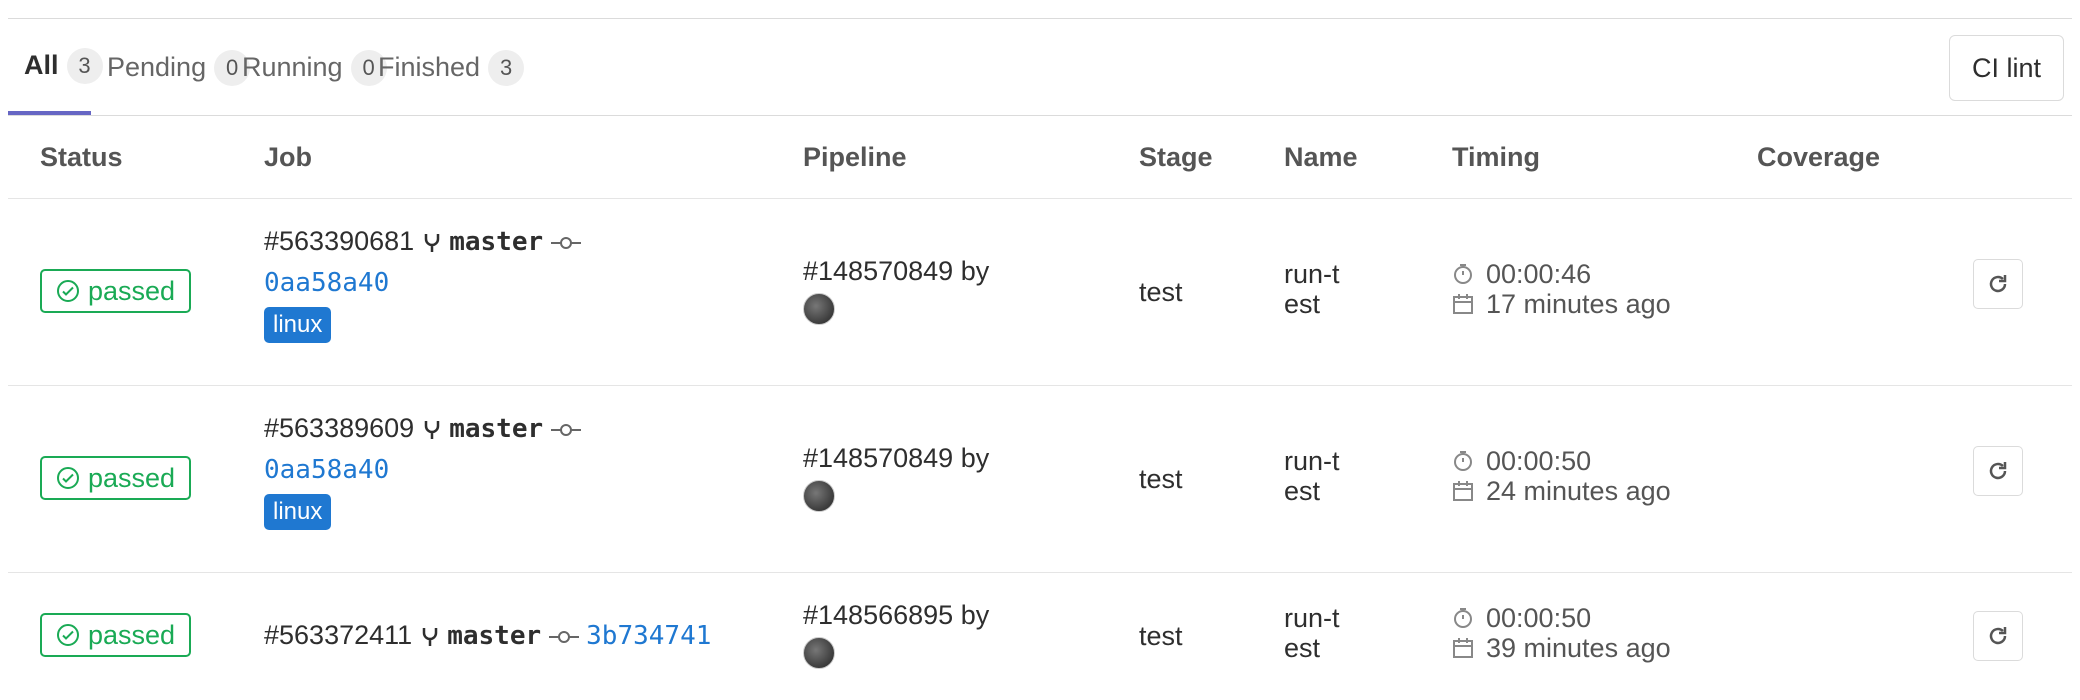 This screenshot has height=700, width=2080. What do you see at coordinates (855, 157) in the screenshot?
I see `column-pipeline: Pipeline` at bounding box center [855, 157].